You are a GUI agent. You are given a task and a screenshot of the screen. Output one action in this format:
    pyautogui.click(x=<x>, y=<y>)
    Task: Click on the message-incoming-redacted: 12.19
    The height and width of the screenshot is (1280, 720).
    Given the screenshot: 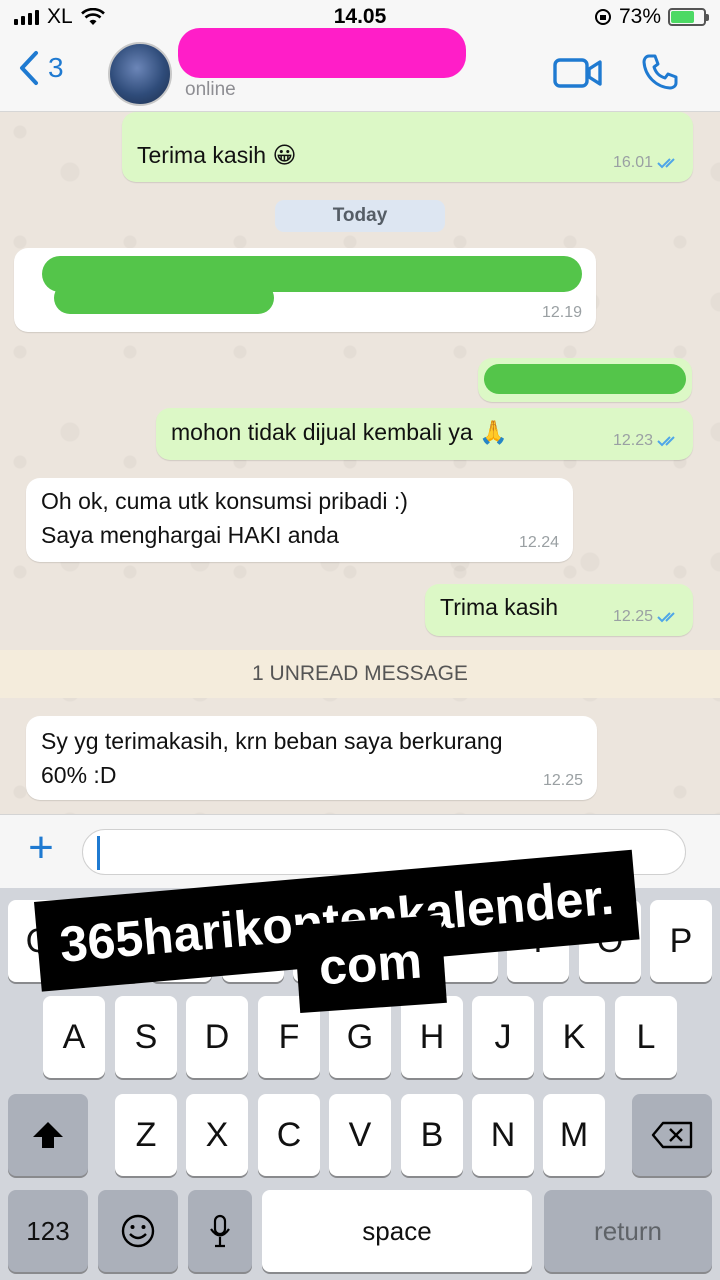 What is the action you would take?
    pyautogui.click(x=305, y=290)
    